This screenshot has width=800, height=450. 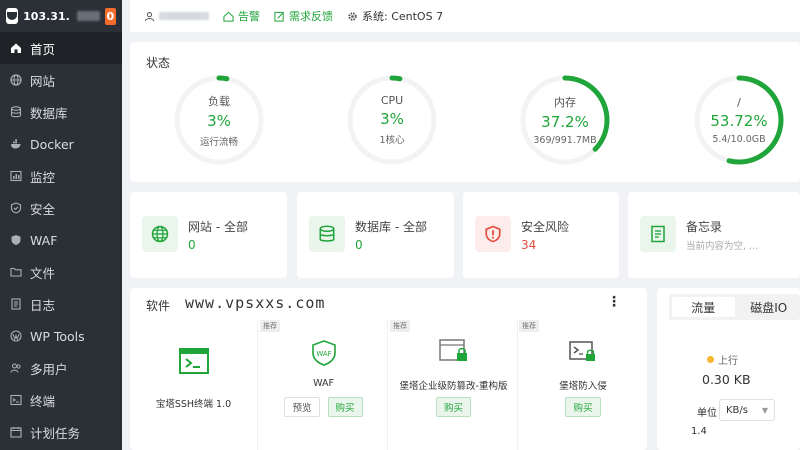 What do you see at coordinates (375, 235) in the screenshot?
I see `summary-databases: 数据库 - 全部 0` at bounding box center [375, 235].